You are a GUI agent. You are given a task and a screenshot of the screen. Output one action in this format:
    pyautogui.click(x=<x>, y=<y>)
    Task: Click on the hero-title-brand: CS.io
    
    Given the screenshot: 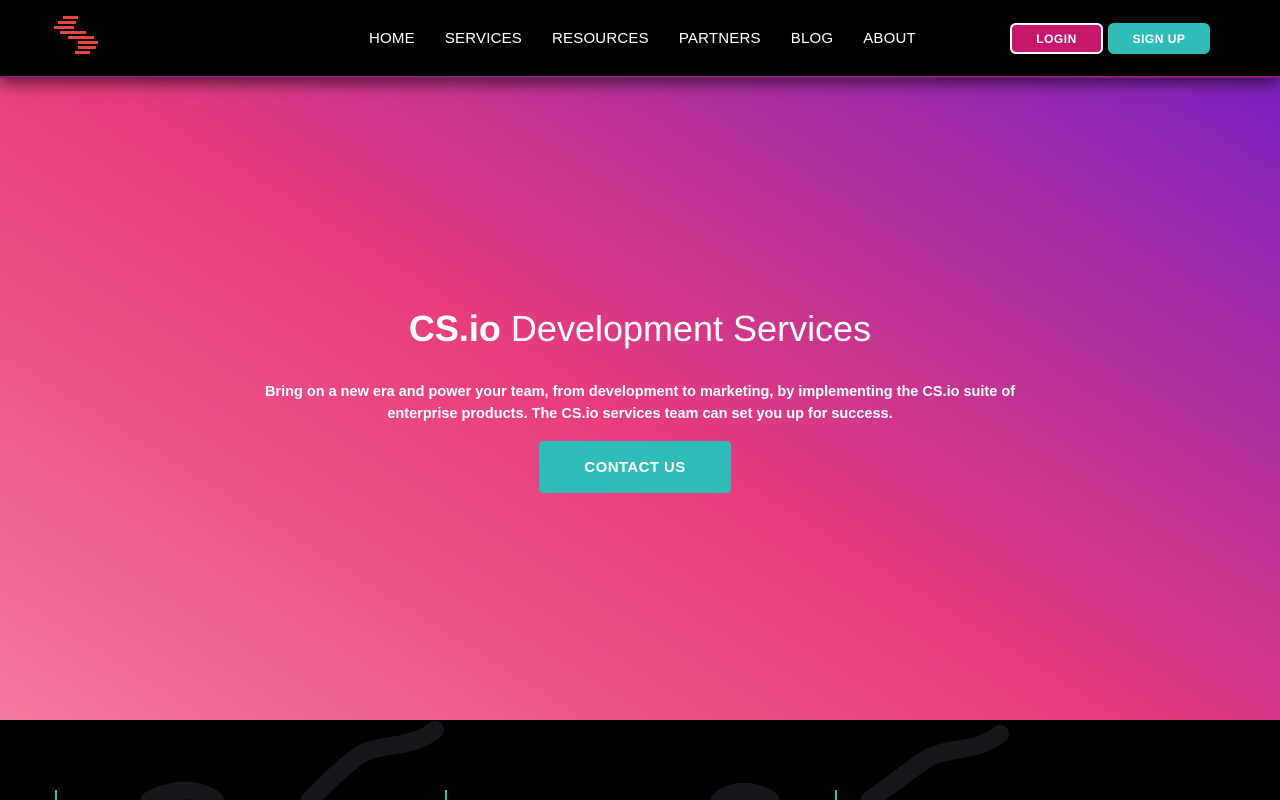 What is the action you would take?
    pyautogui.click(x=454, y=328)
    